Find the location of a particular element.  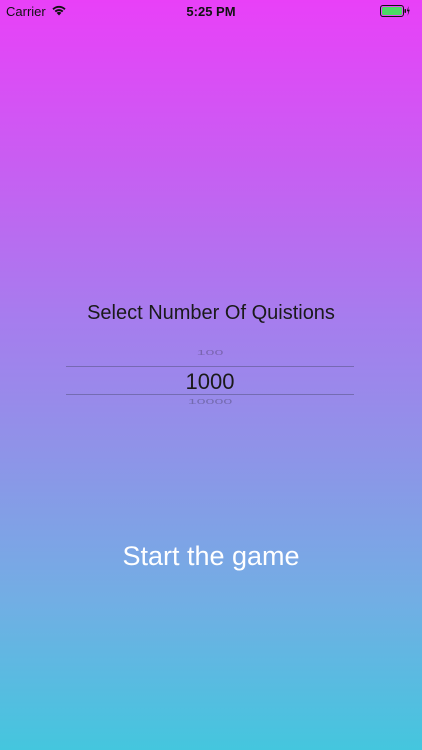

page-title: Select Number Of Quistions is located at coordinates (211, 313).